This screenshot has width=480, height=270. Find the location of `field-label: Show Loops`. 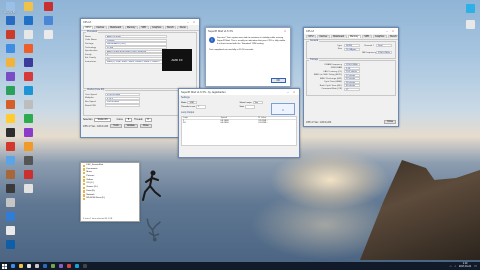

field-label: Show Loops is located at coordinates (245, 102).